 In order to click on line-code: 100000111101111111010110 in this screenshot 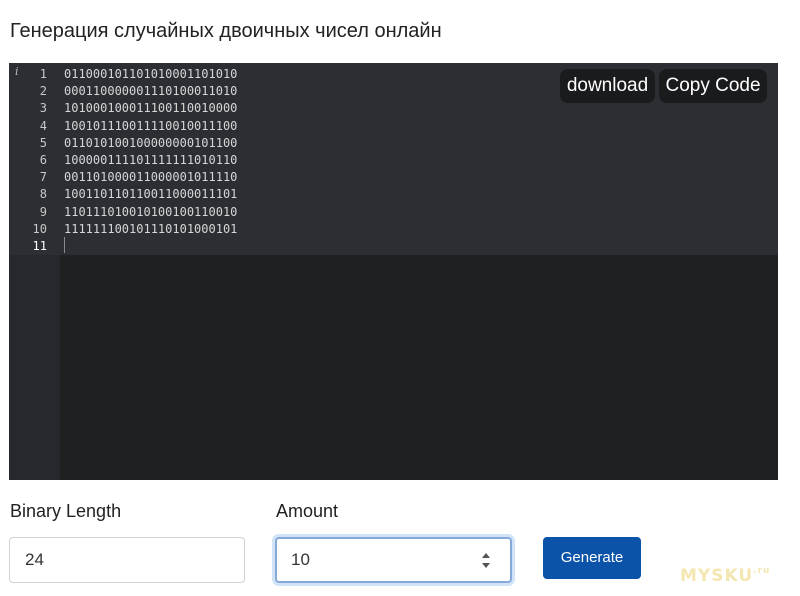, I will do `click(151, 160)`.